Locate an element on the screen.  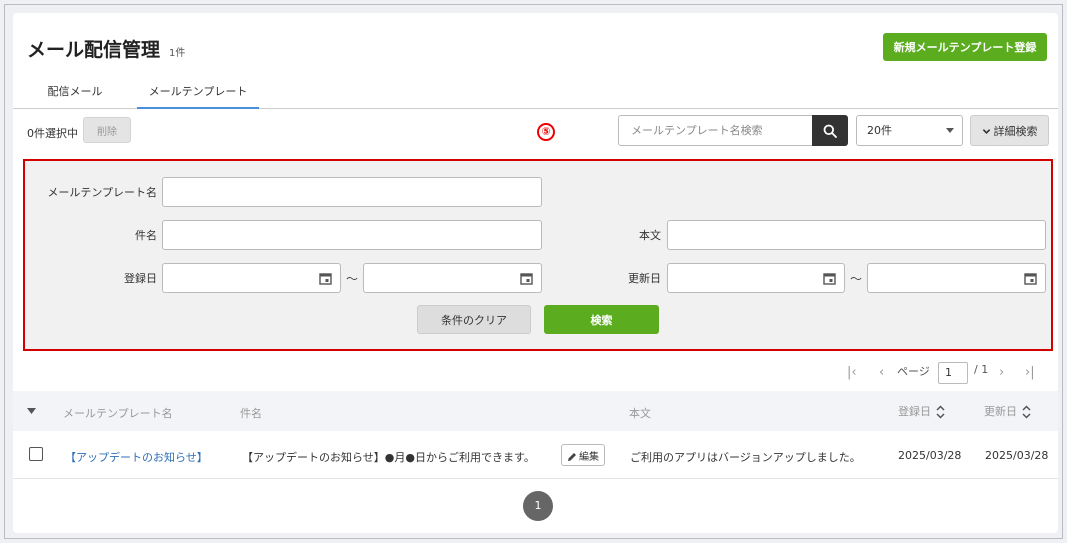
edit-button: 編集 is located at coordinates (583, 455).